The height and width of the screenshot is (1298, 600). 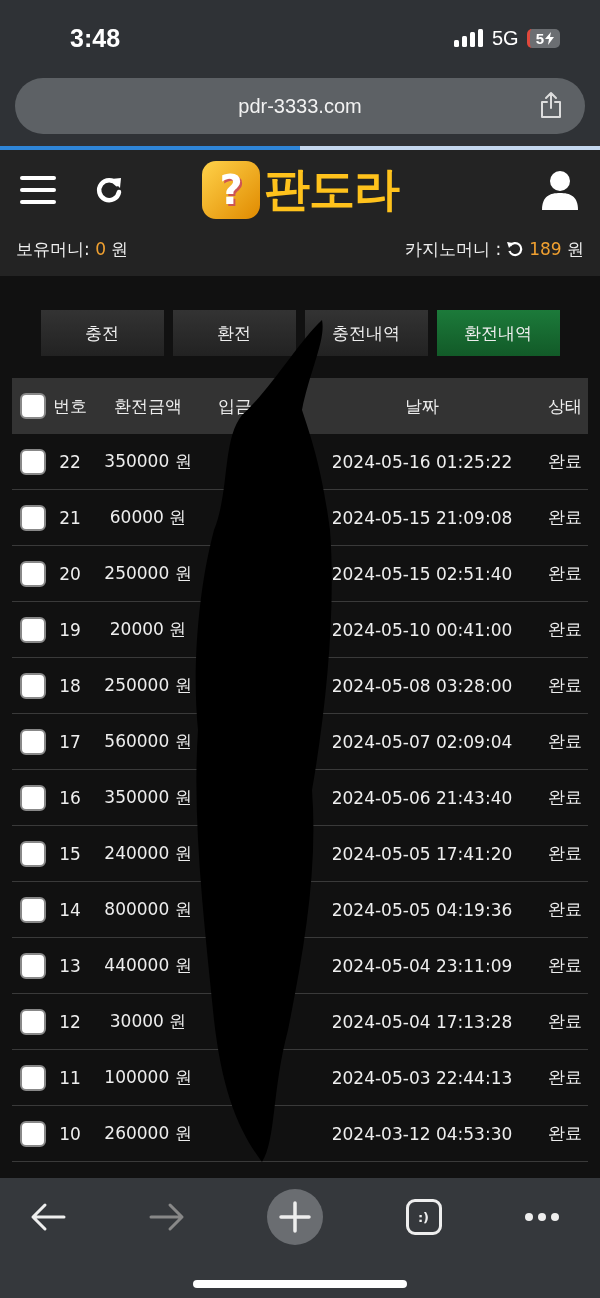 I want to click on table-cell: 2024-05-07 02:09:04, so click(x=422, y=741).